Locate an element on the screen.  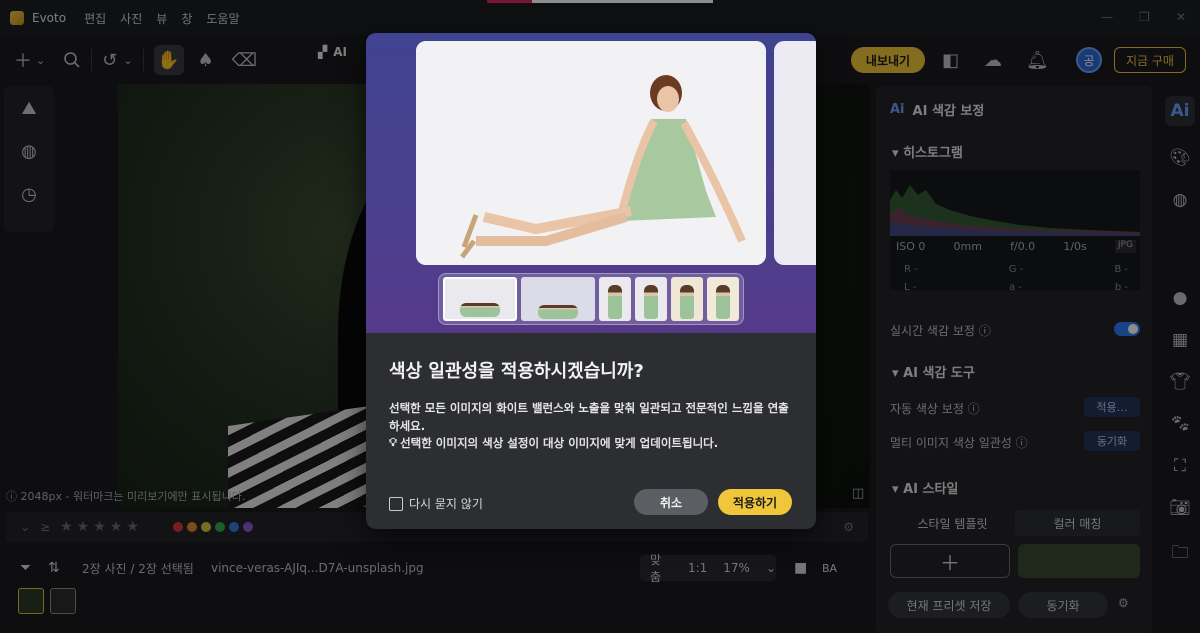
dont-ask-again-row: 다시 묻지 않기 is located at coordinates (436, 503).